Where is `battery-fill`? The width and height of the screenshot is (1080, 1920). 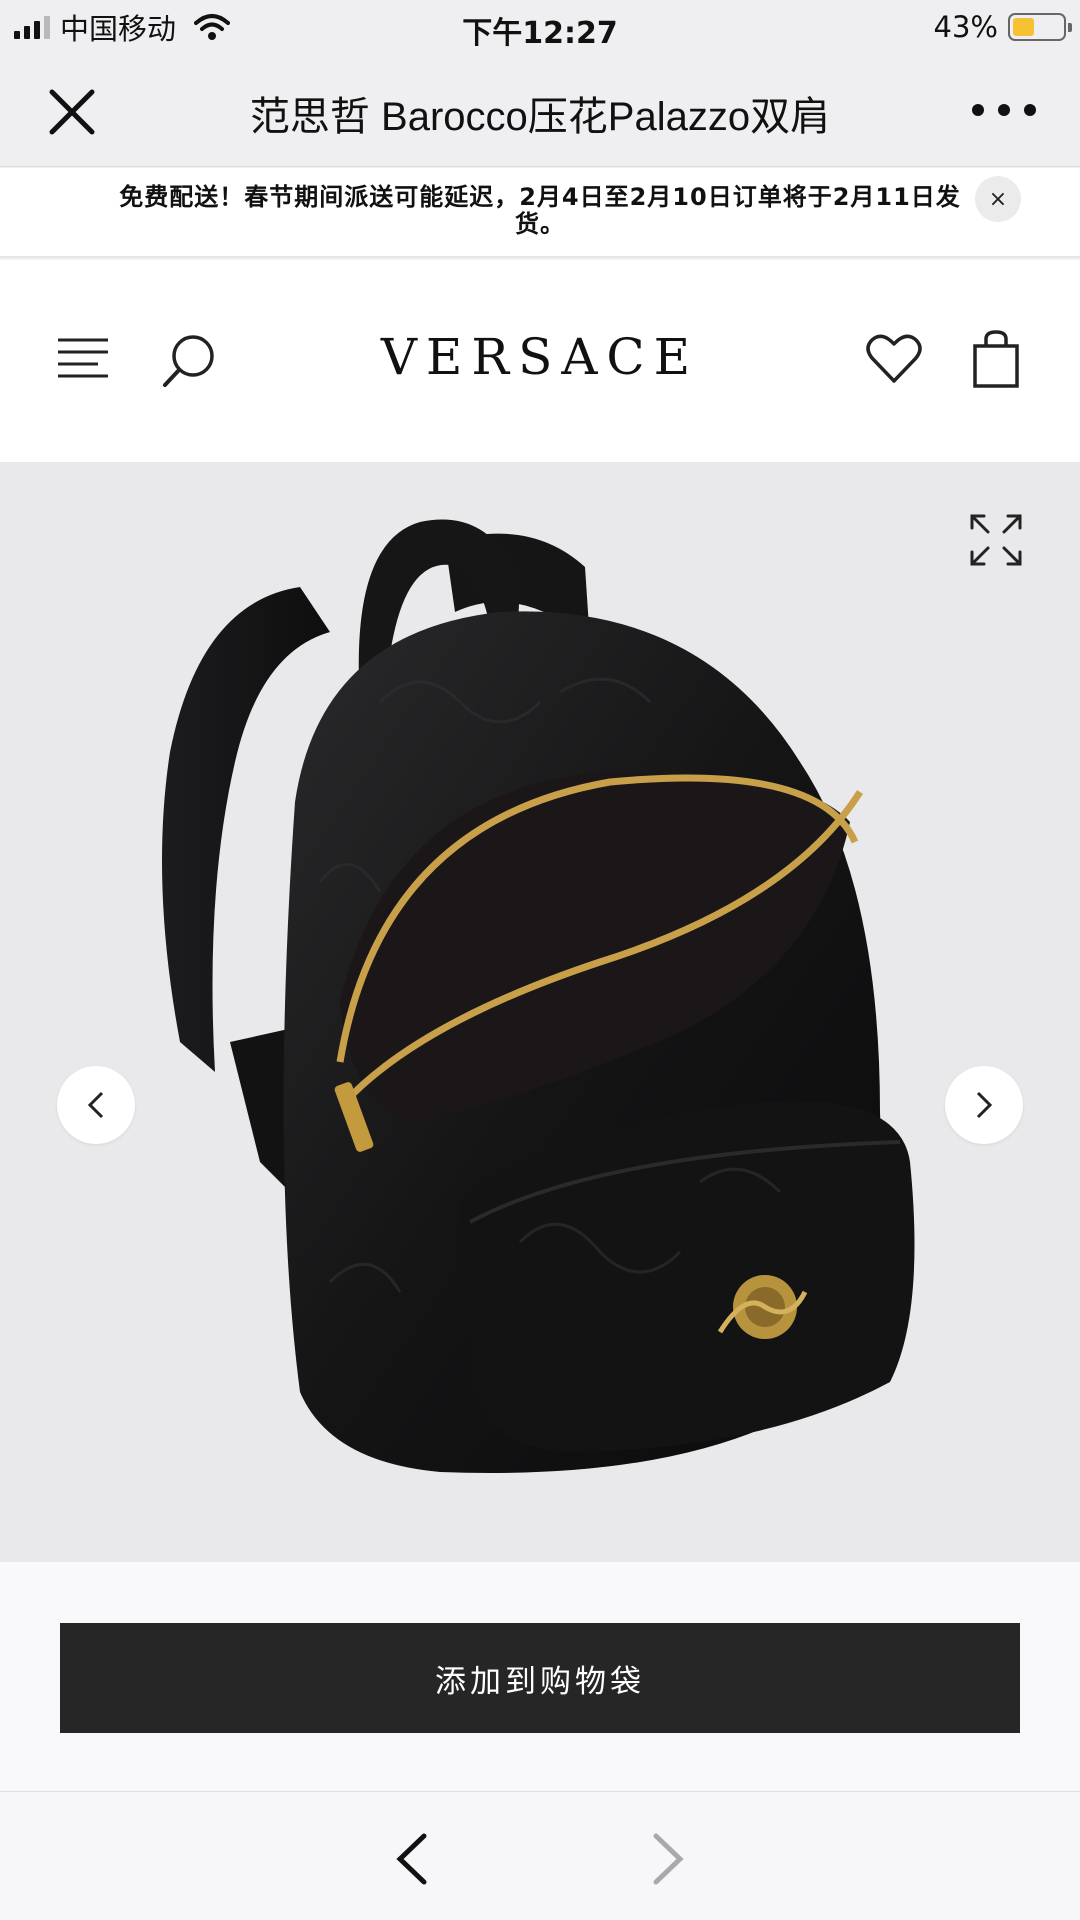
battery-fill is located at coordinates (1023, 27).